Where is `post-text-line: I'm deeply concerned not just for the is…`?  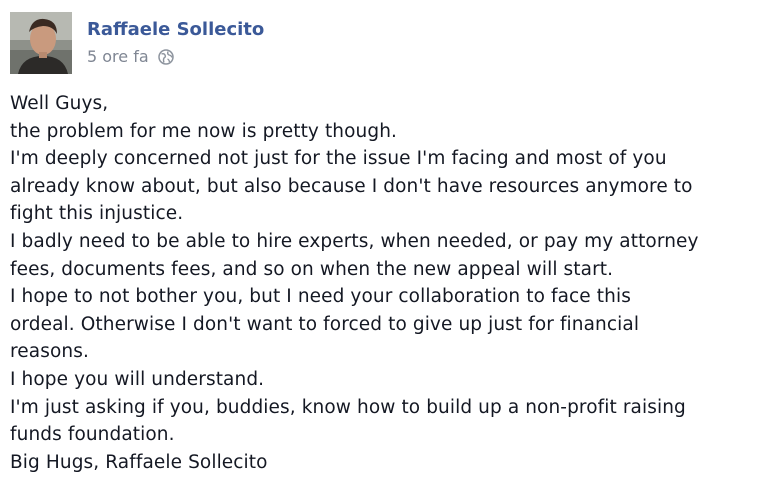
post-text-line: I'm deeply concerned not just for the is… is located at coordinates (338, 159).